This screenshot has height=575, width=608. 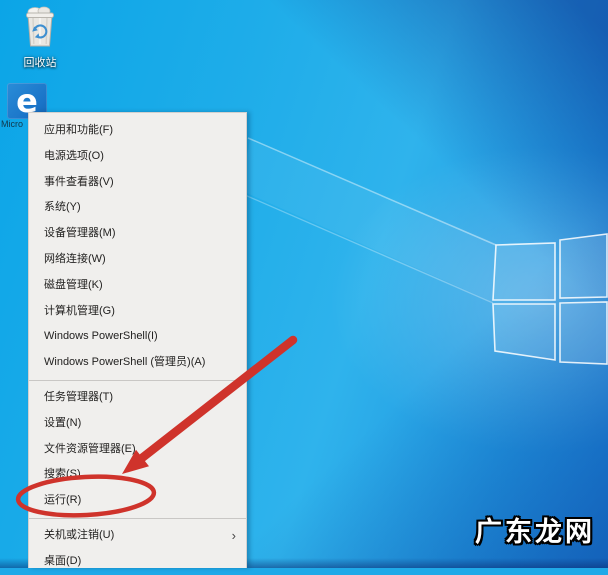 What do you see at coordinates (74, 155) in the screenshot?
I see `menu-item-label: 电源选项(O)` at bounding box center [74, 155].